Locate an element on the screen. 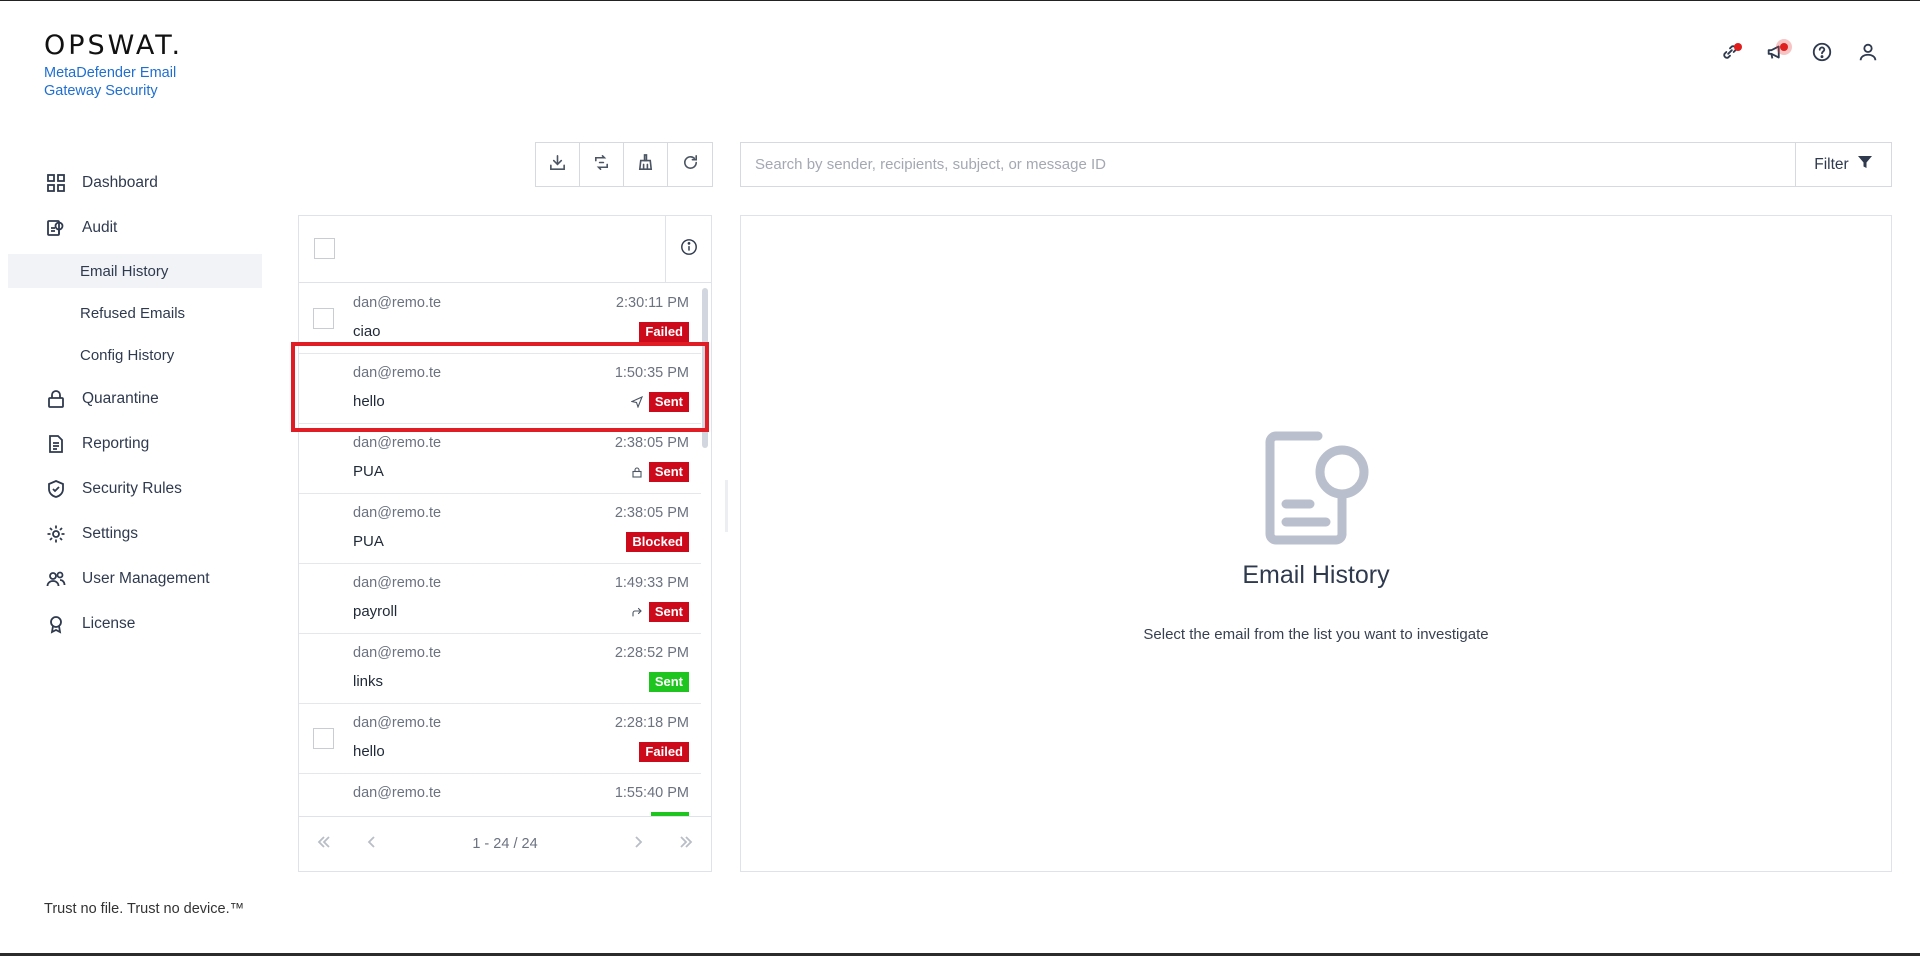 The image size is (1920, 956). sidebar-item-label: User Management is located at coordinates (146, 578).